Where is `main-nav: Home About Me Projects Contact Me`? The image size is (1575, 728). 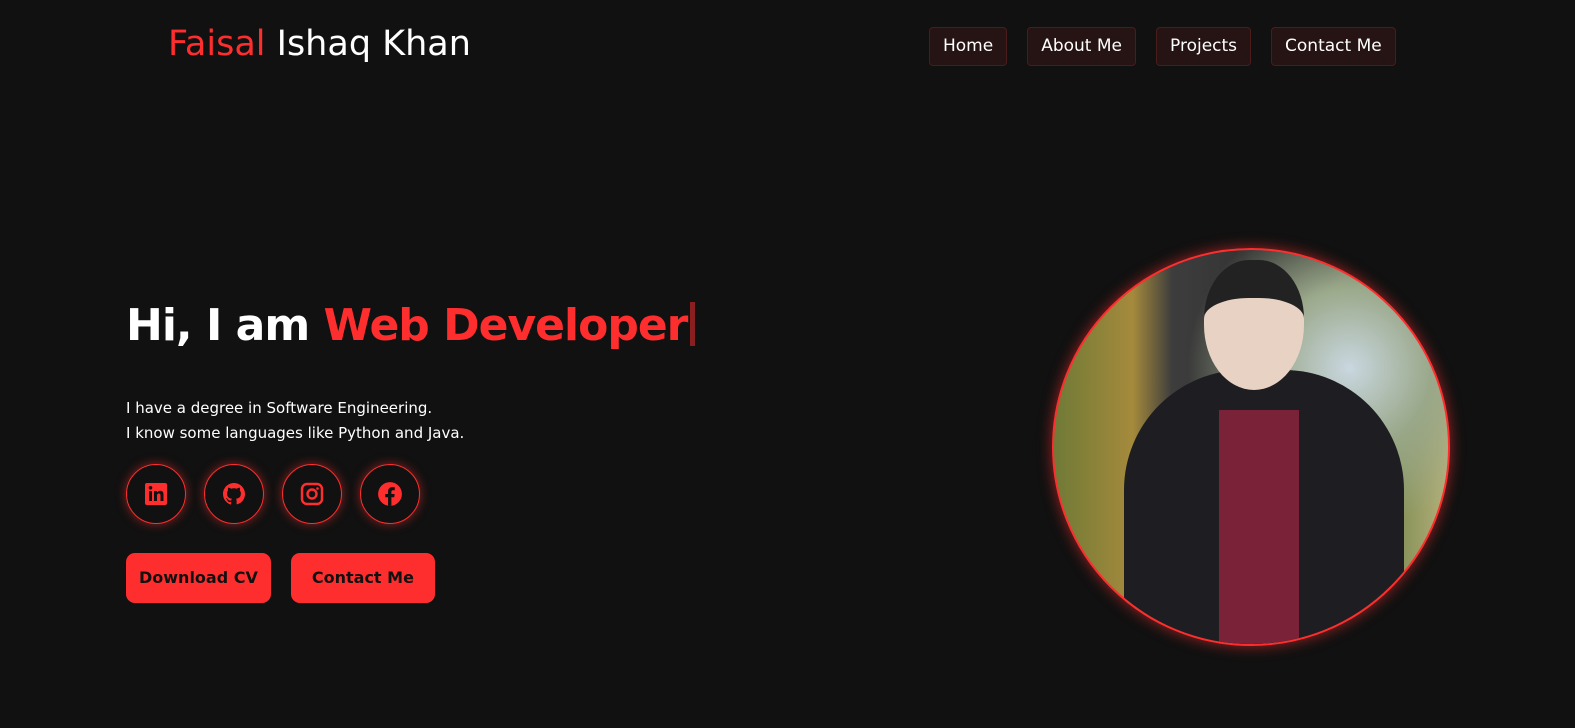 main-nav: Home About Me Projects Contact Me is located at coordinates (1162, 46).